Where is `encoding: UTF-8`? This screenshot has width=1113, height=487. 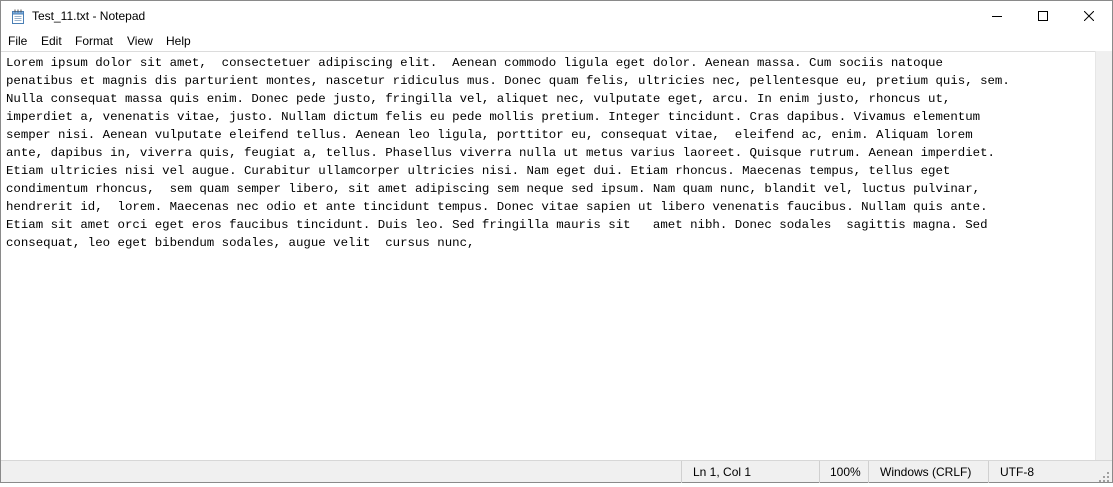 encoding: UTF-8 is located at coordinates (1017, 472).